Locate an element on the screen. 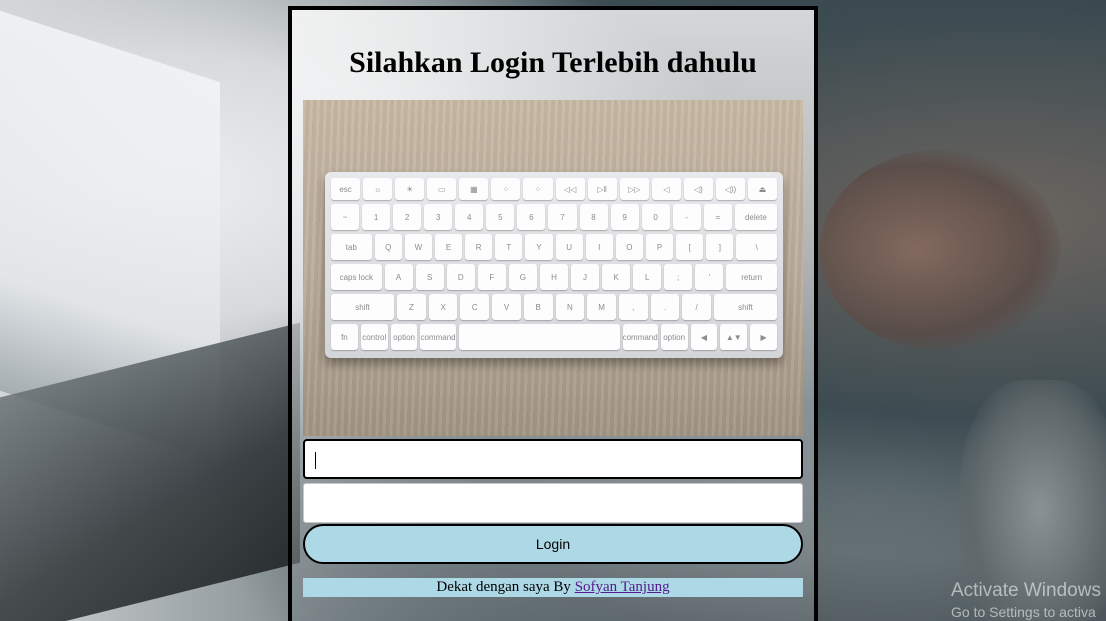 The image size is (1106, 621). keyboard-key: control is located at coordinates (374, 337).